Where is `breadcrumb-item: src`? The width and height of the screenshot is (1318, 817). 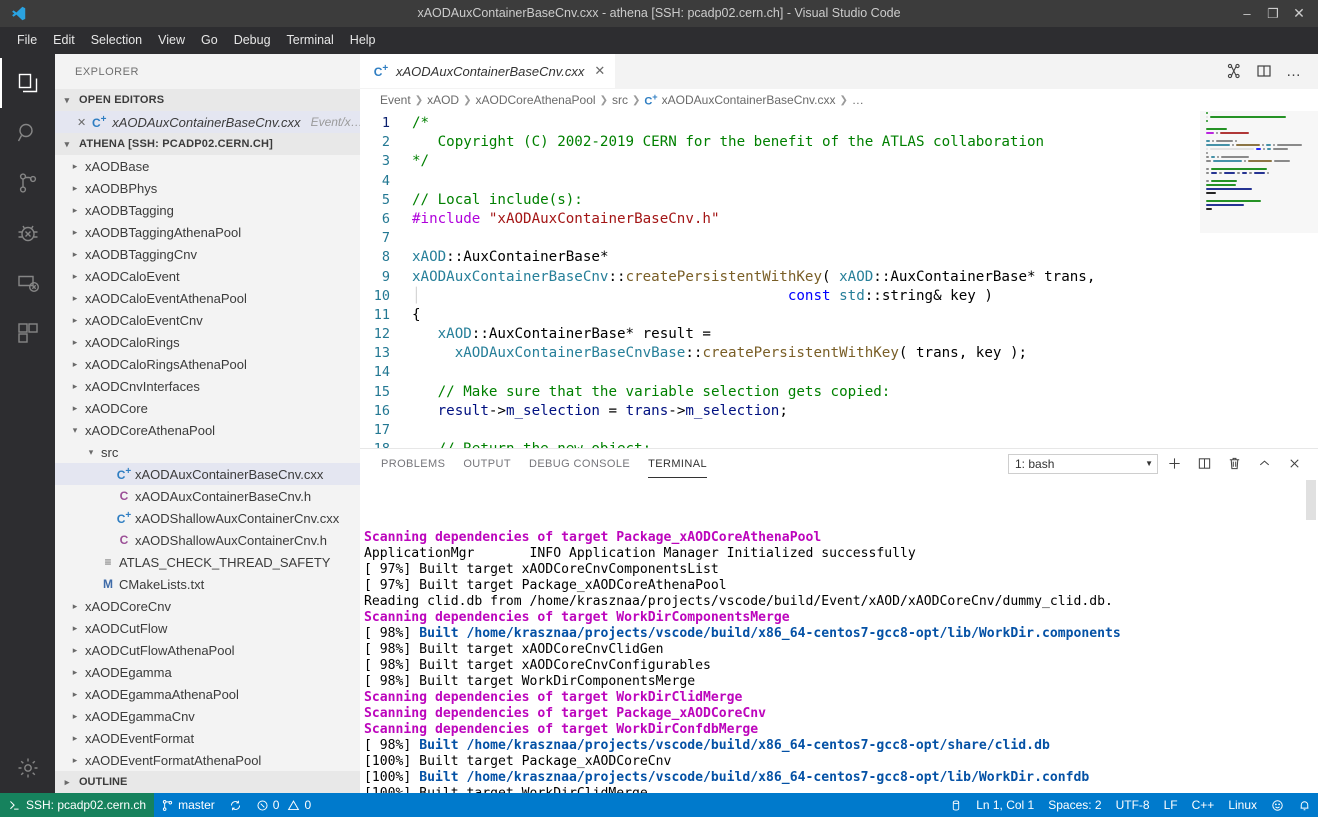 breadcrumb-item: src is located at coordinates (620, 100).